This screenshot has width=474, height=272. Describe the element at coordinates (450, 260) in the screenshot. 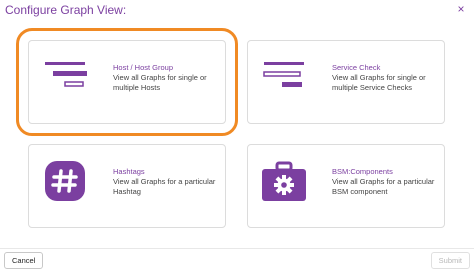

I see `submit-button: Submit` at that location.